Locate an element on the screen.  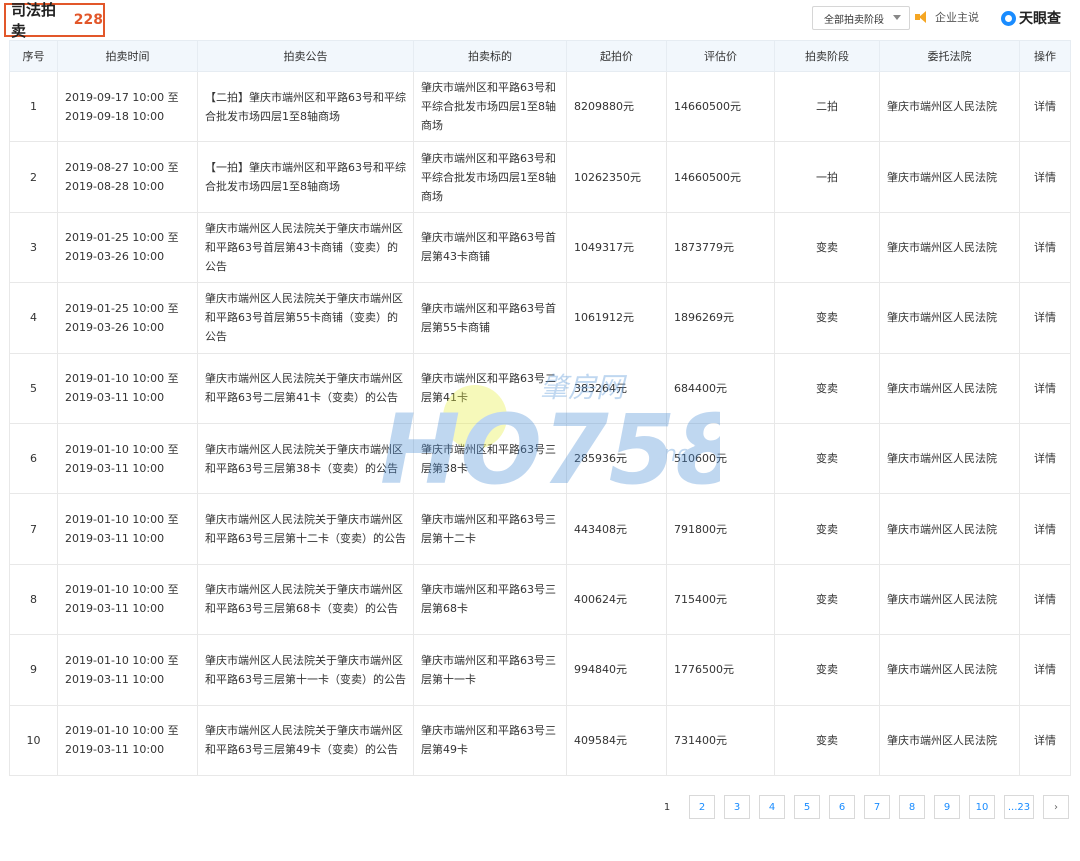
start-price: 409584元 is located at coordinates (616, 740).